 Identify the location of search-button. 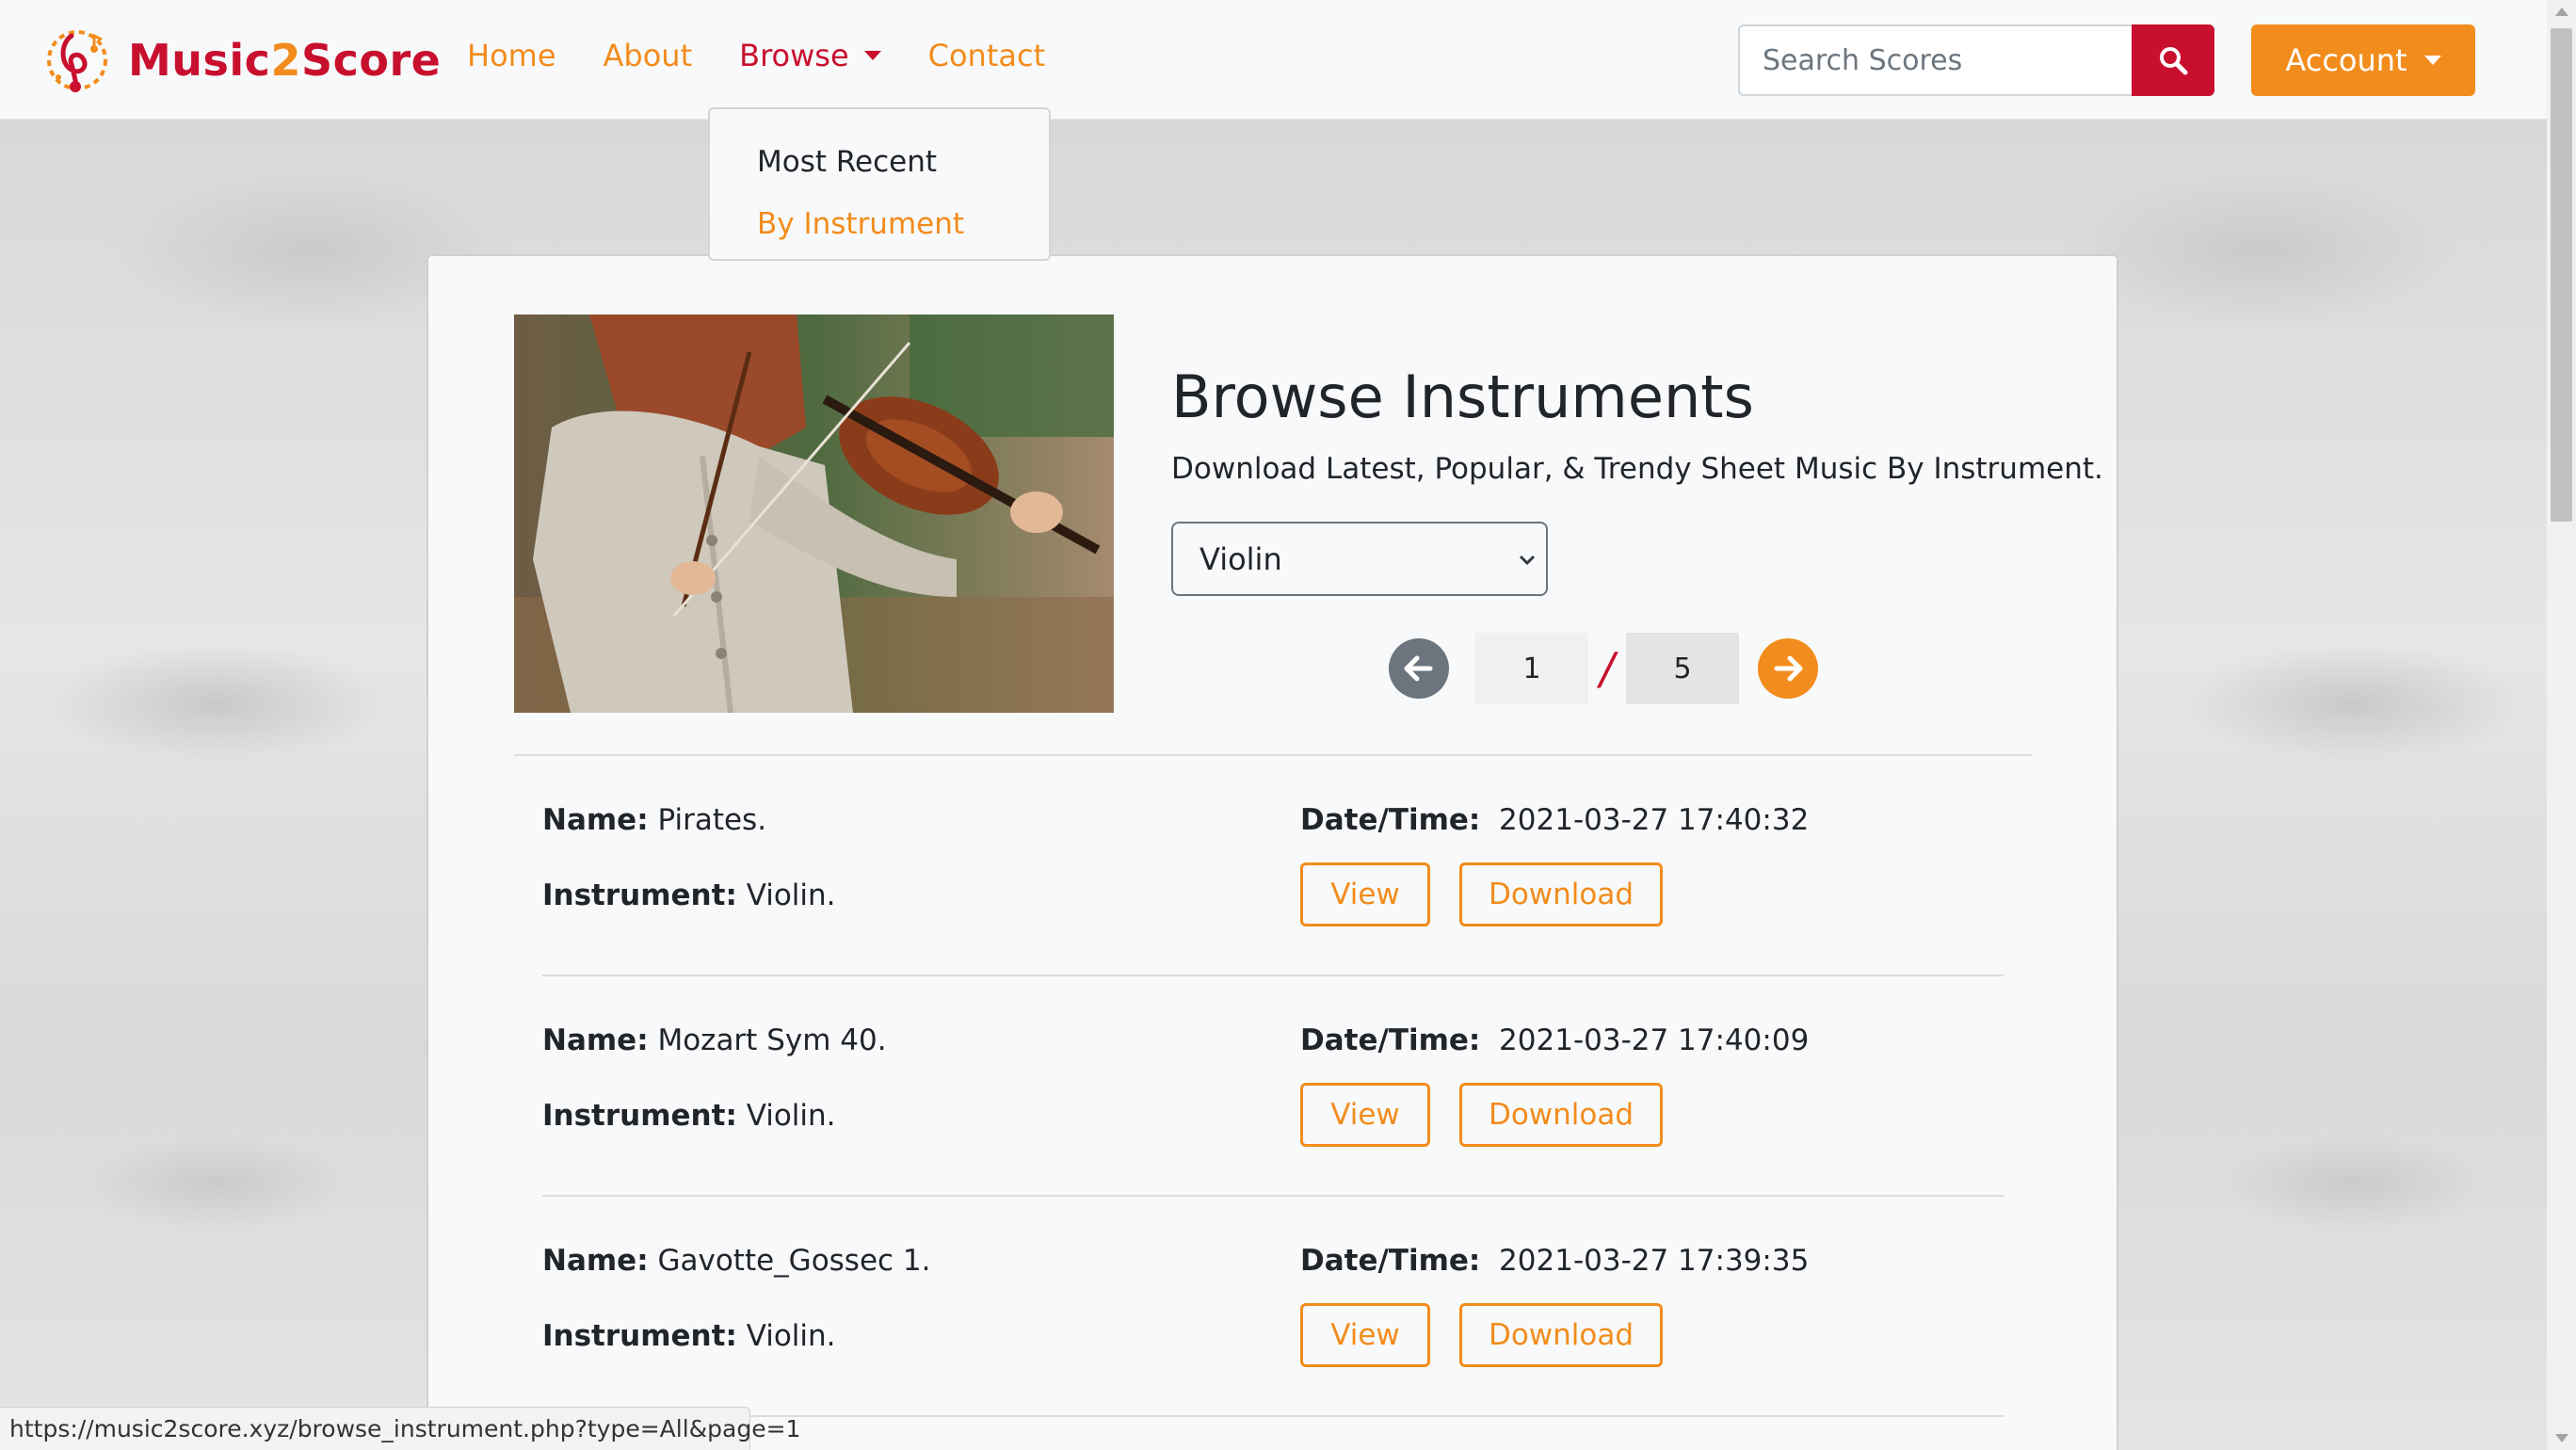
(2173, 60).